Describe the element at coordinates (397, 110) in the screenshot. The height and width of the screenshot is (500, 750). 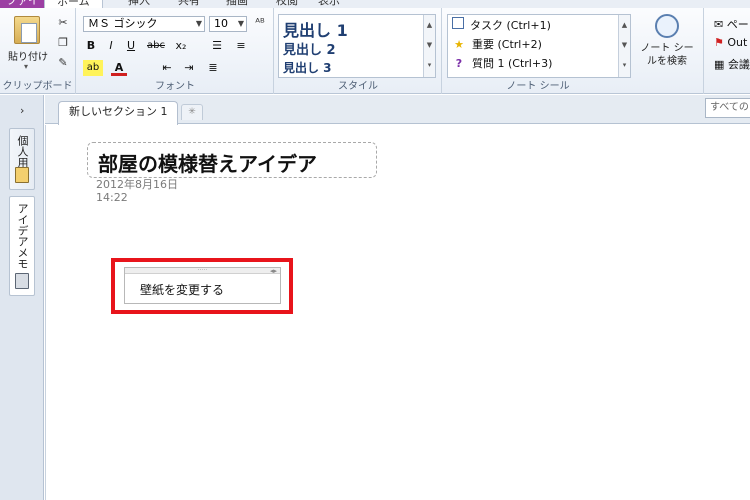
I see `section-tabs: 新しいセクション 1 ✳ すべてのノートブックを検索` at that location.